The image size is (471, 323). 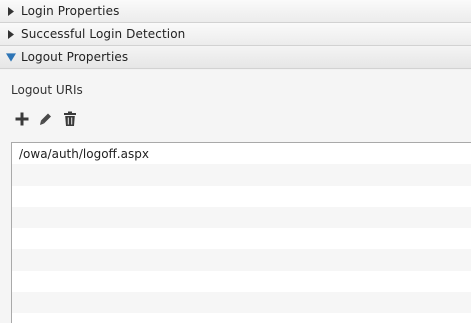 I want to click on logout-uris-toolbar, so click(x=48, y=120).